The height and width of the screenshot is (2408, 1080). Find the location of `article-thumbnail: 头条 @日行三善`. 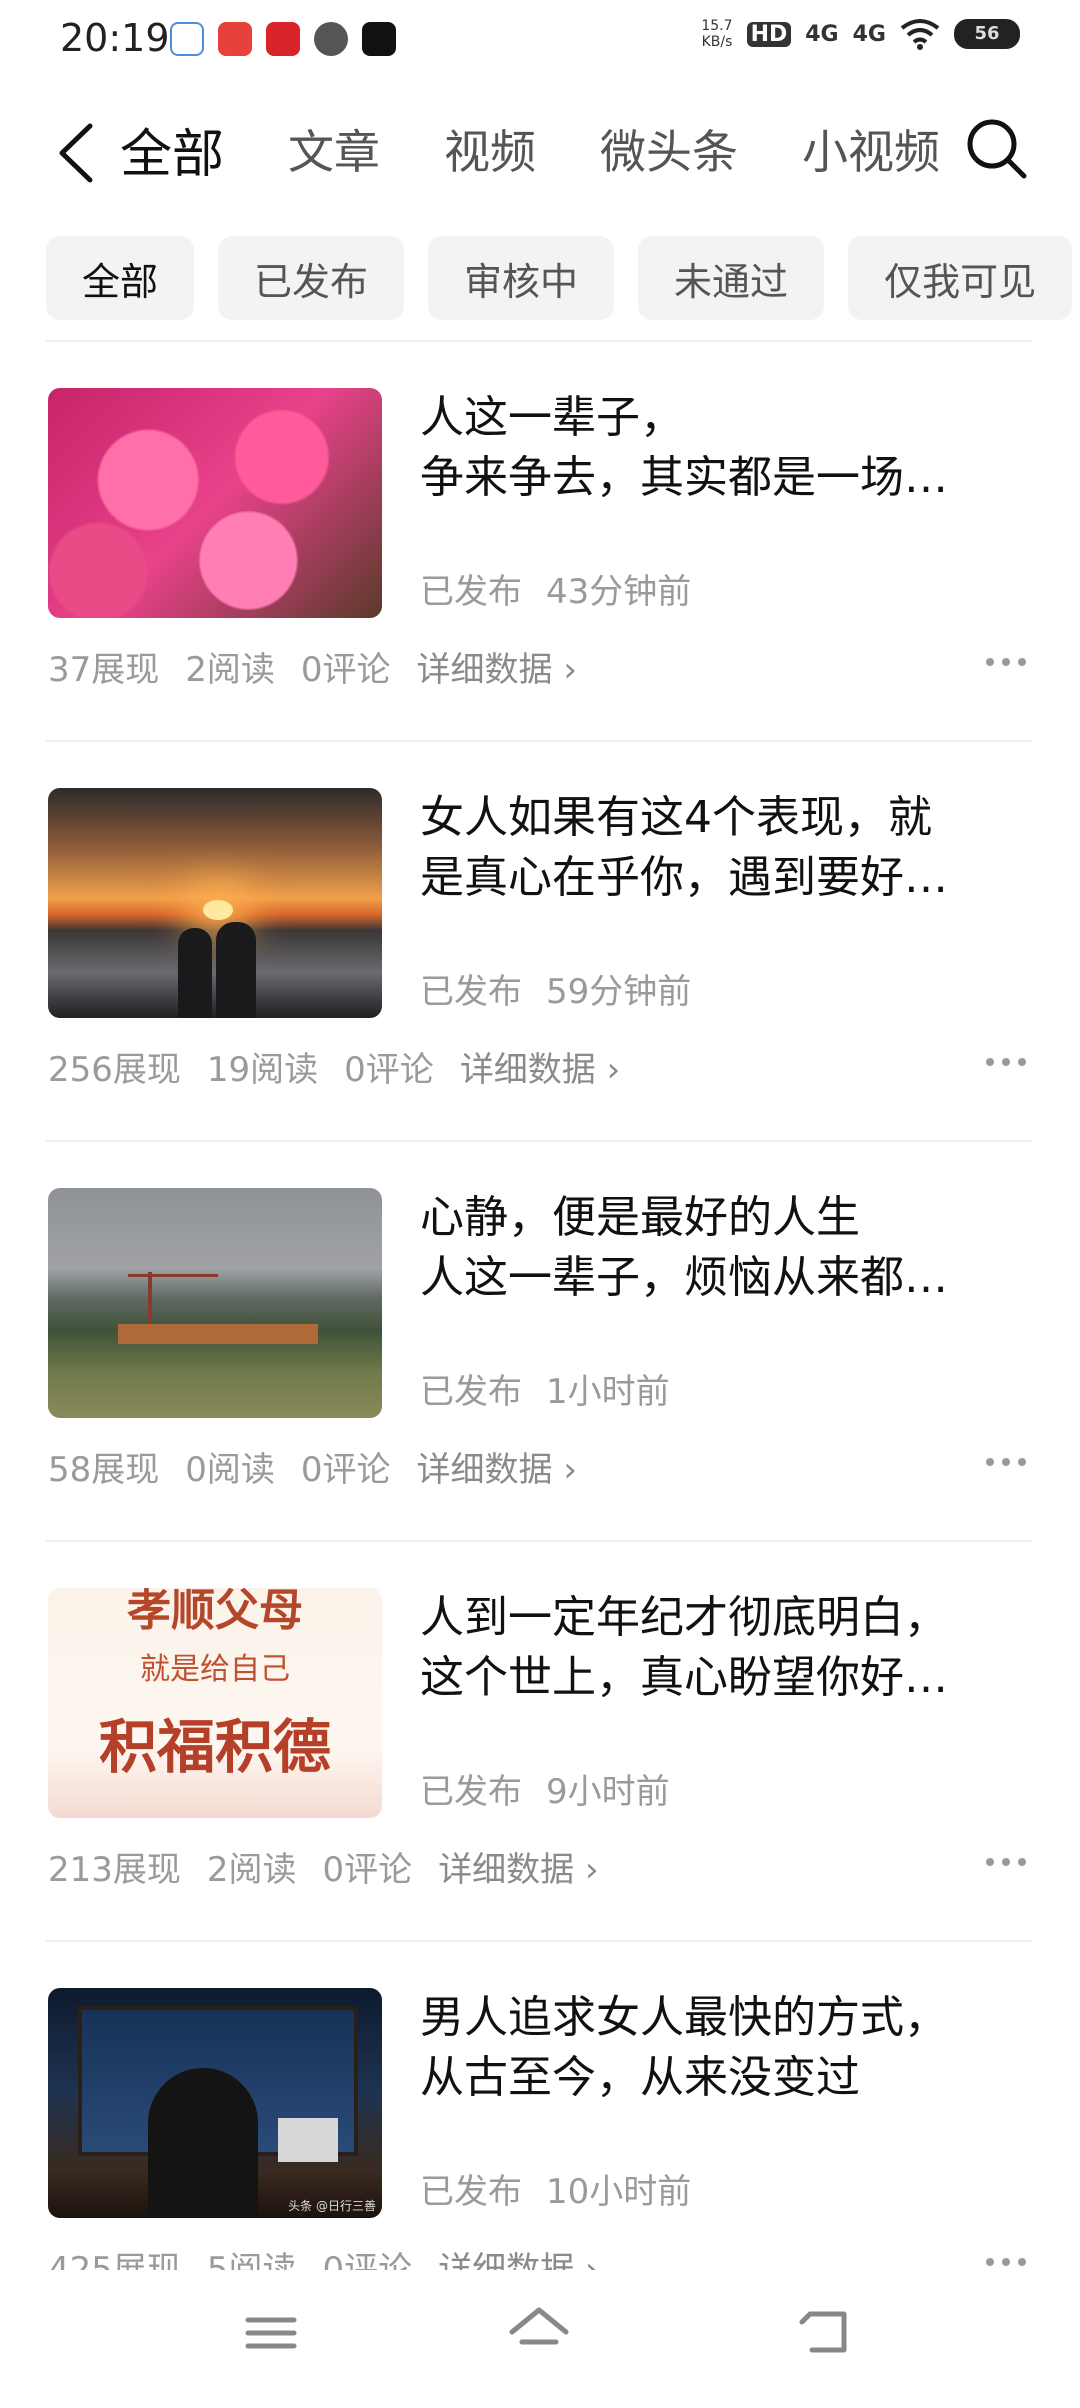

article-thumbnail: 头条 @日行三善 is located at coordinates (215, 2103).